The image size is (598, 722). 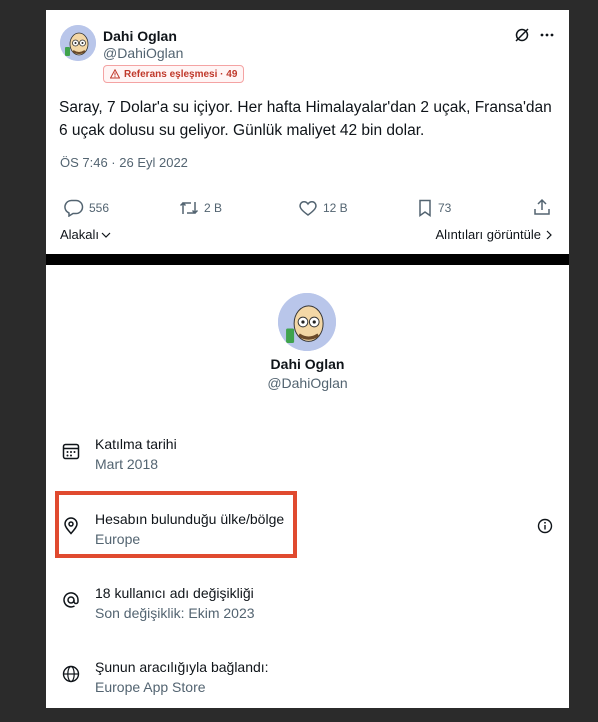 I want to click on reference-match-badge: Referans eşleşmesi · 49, so click(x=174, y=74).